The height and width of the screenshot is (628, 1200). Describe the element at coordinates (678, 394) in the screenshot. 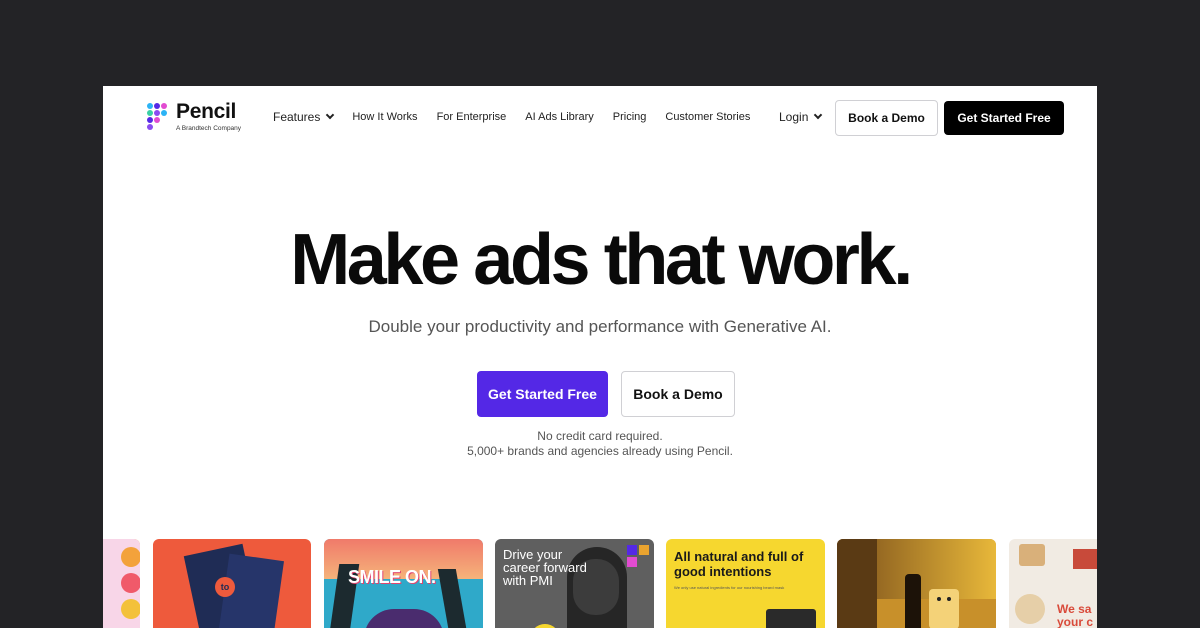

I see `hero-book-demo-button: Book a Demo` at that location.